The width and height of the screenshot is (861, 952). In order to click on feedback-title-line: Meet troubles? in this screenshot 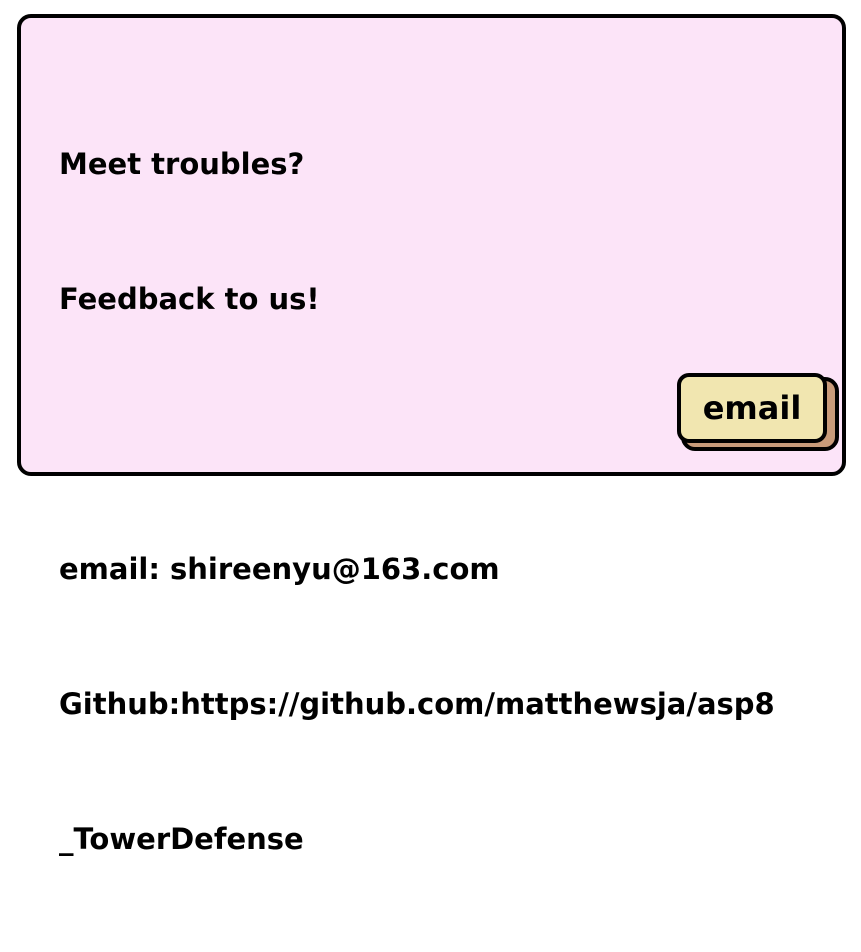, I will do `click(182, 164)`.